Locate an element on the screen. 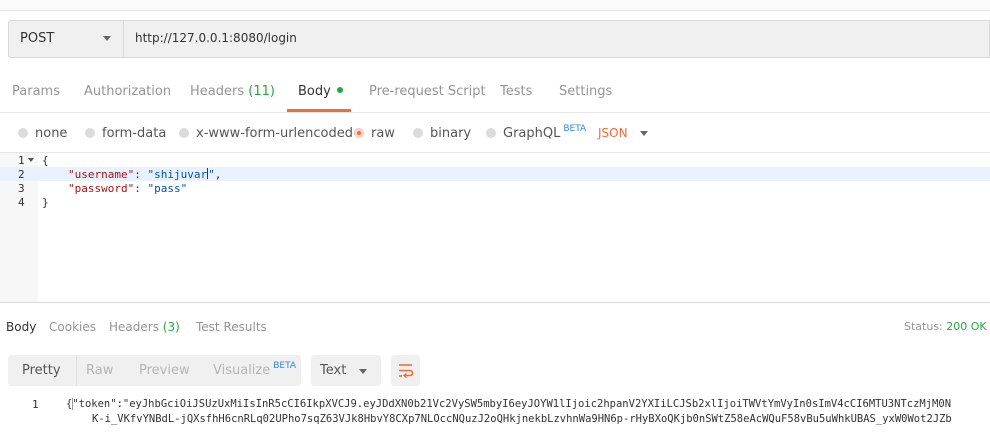 Image resolution: width=990 pixels, height=445 pixels. code-line-1: { is located at coordinates (45, 160).